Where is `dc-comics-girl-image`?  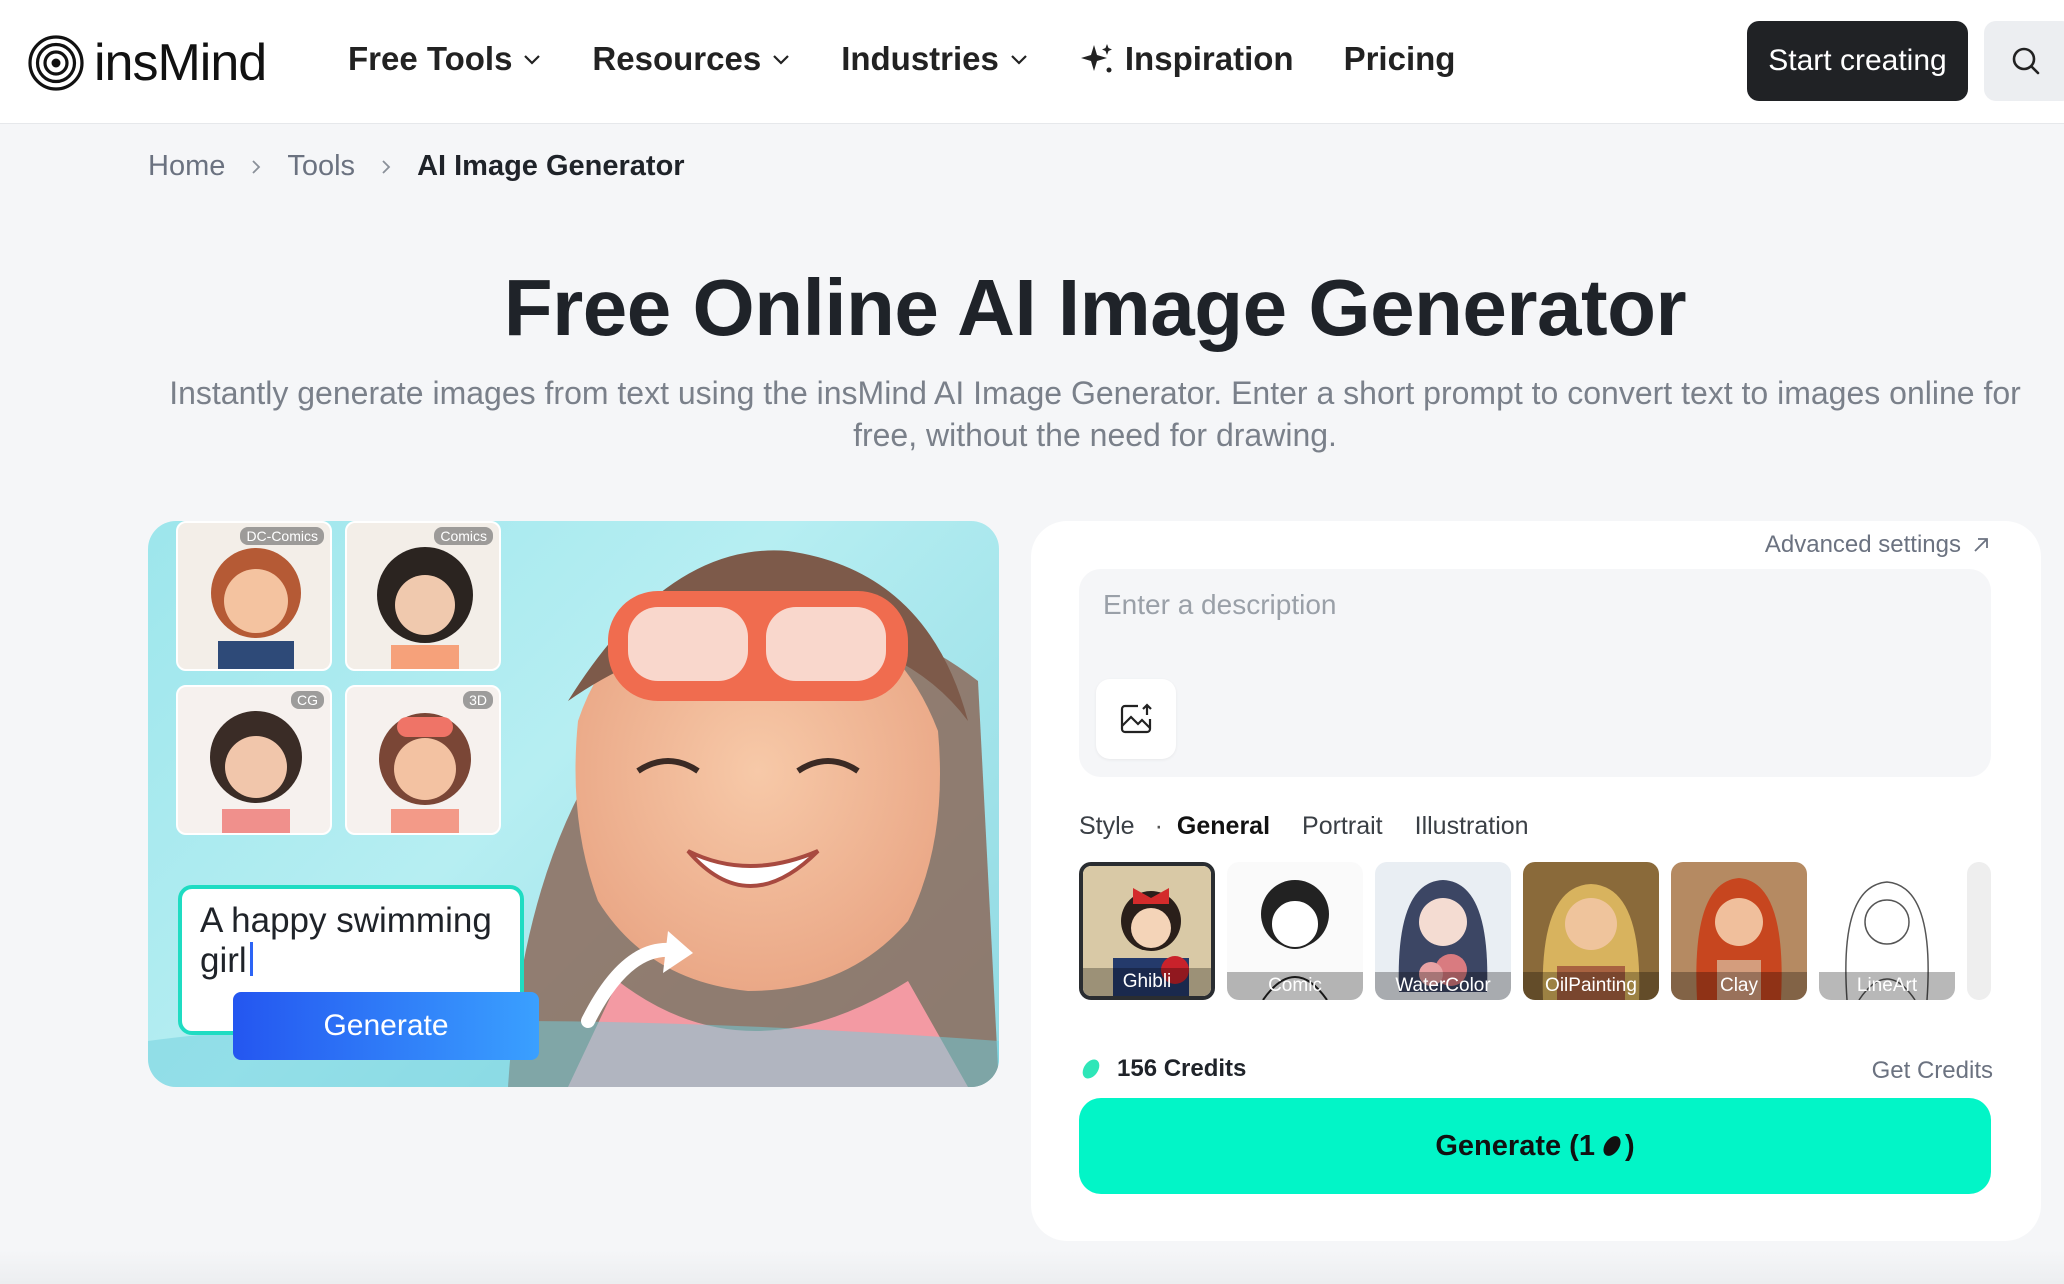
dc-comics-girl-image is located at coordinates (254, 596).